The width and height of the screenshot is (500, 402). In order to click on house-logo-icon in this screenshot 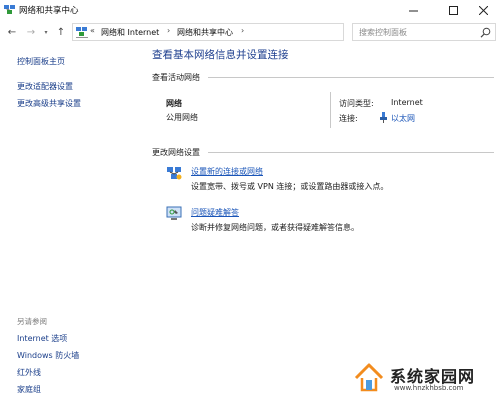, I will do `click(369, 377)`.